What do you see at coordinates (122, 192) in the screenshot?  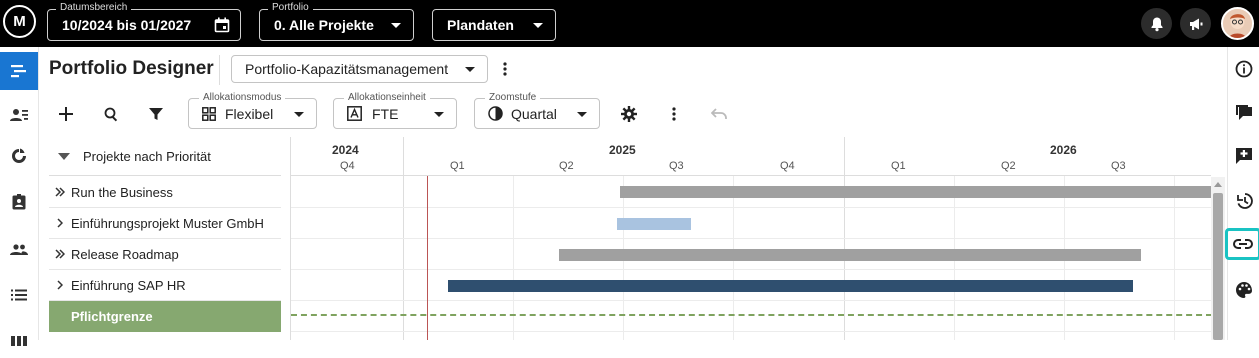 I see `project-label: Run the Business` at bounding box center [122, 192].